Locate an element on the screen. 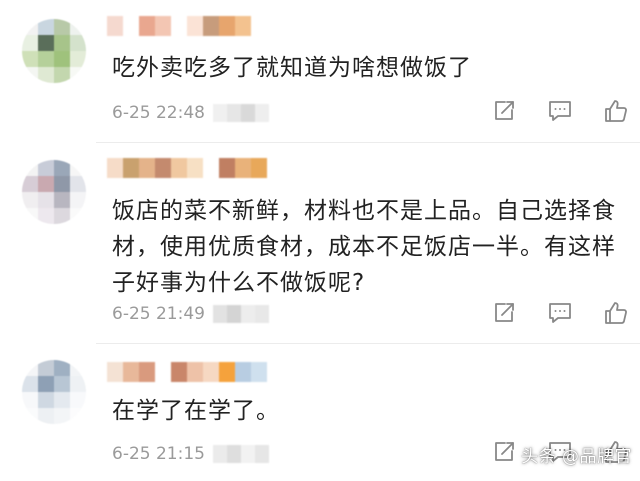 The image size is (640, 481). comment-time: 6-25 22:48 is located at coordinates (158, 113).